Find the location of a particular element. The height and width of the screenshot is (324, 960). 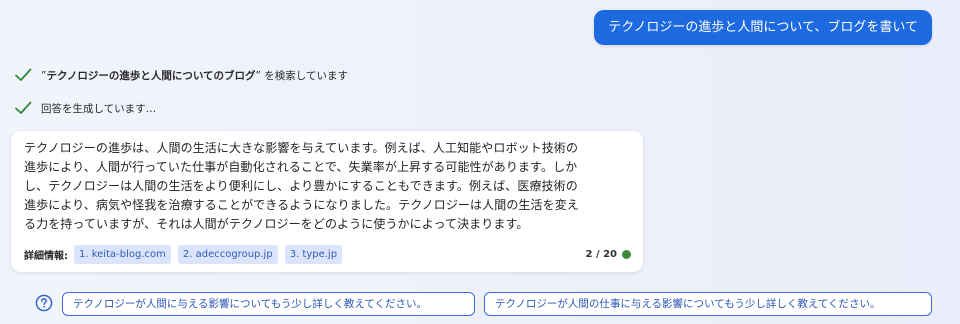

turn-counter-text: 2 / 20 is located at coordinates (601, 254).